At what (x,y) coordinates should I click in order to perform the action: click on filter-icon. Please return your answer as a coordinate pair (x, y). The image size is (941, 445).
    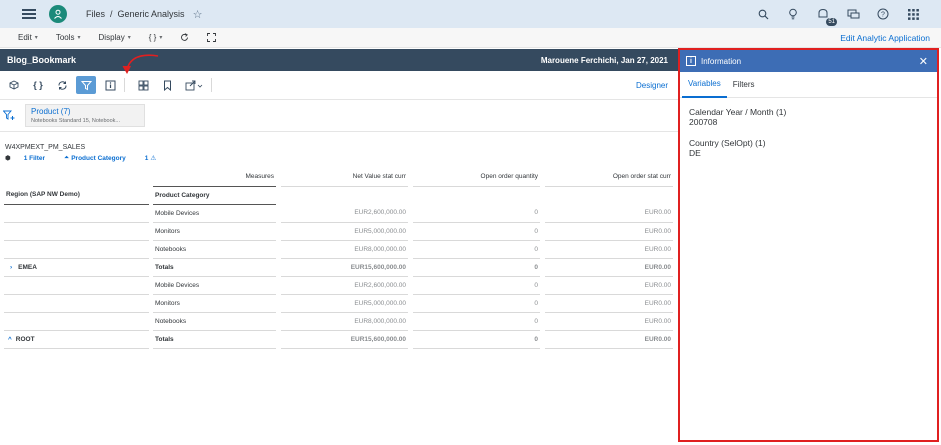
    Looking at the image, I should click on (86, 85).